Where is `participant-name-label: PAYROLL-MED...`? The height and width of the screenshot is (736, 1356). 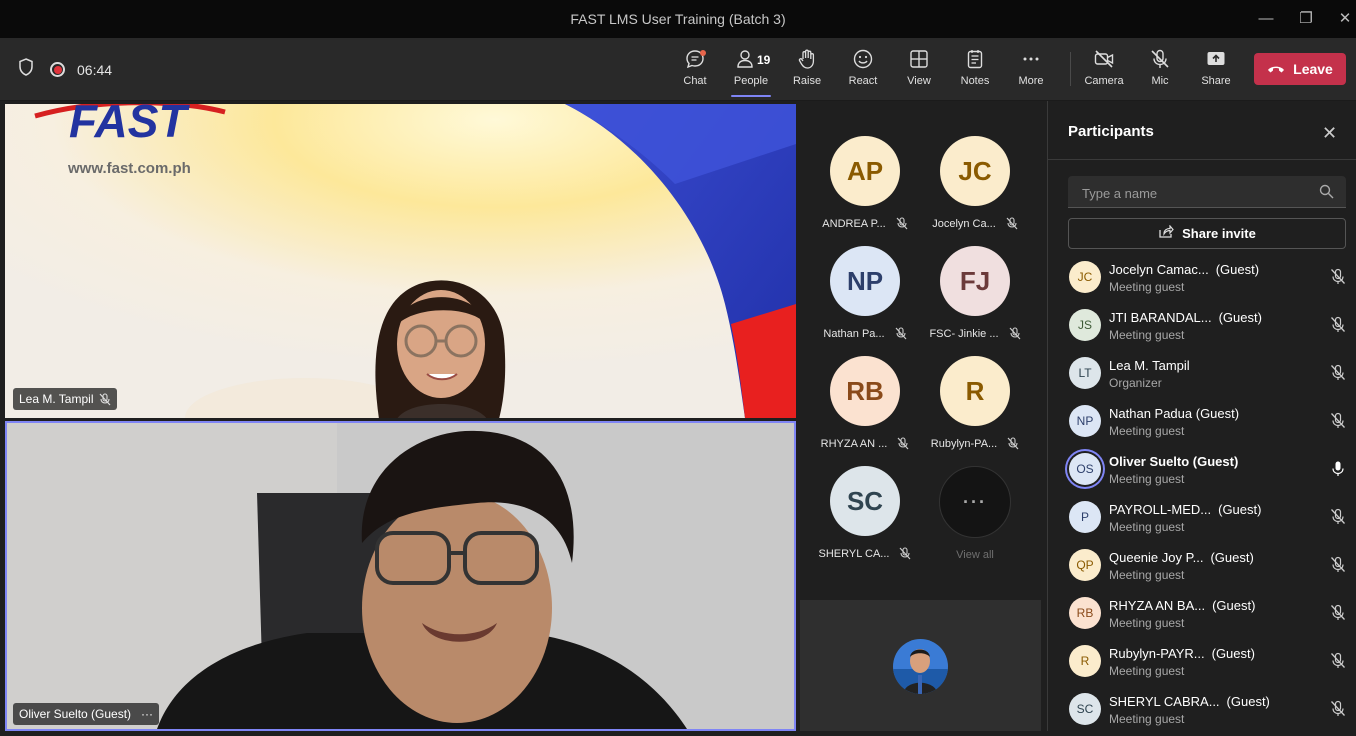 participant-name-label: PAYROLL-MED... is located at coordinates (1160, 509).